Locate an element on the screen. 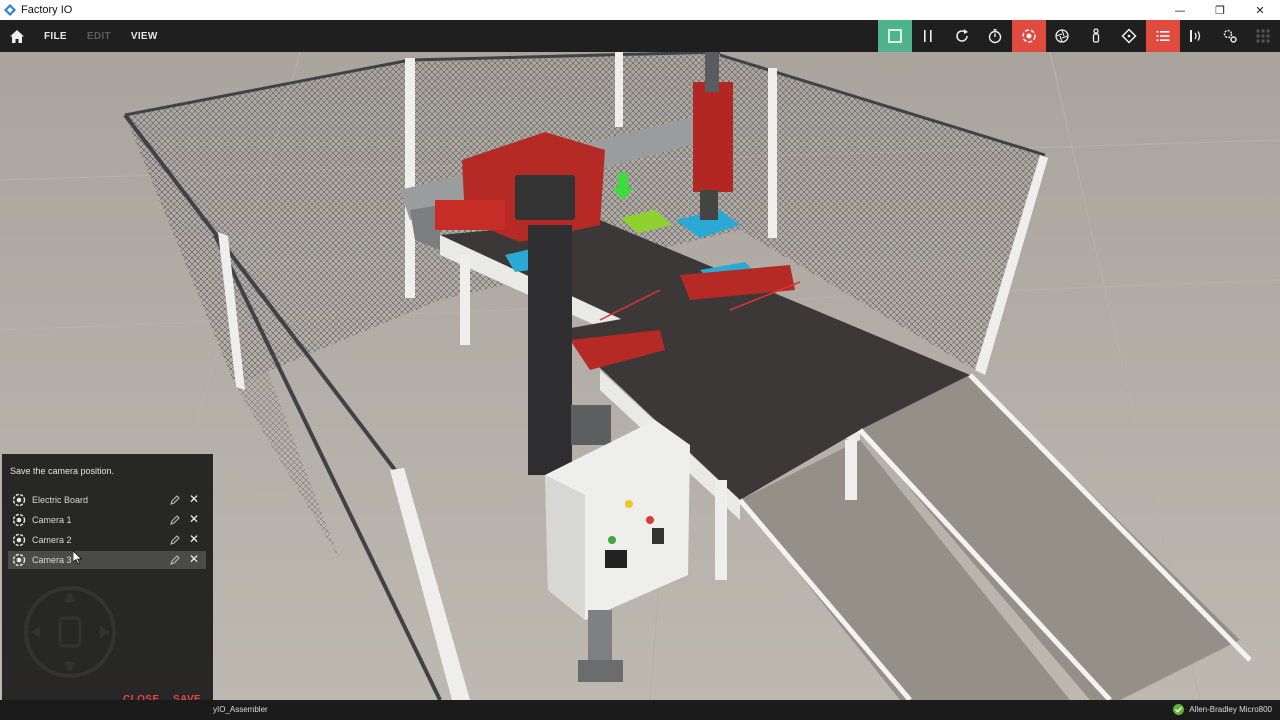 This screenshot has width=1280, height=720. window-title: Factory IO is located at coordinates (47, 10).